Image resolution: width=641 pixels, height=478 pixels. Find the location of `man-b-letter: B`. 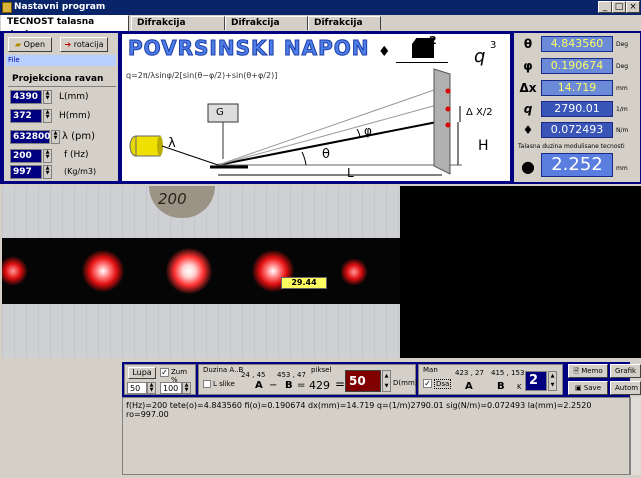

man-b-letter: B is located at coordinates (501, 386).